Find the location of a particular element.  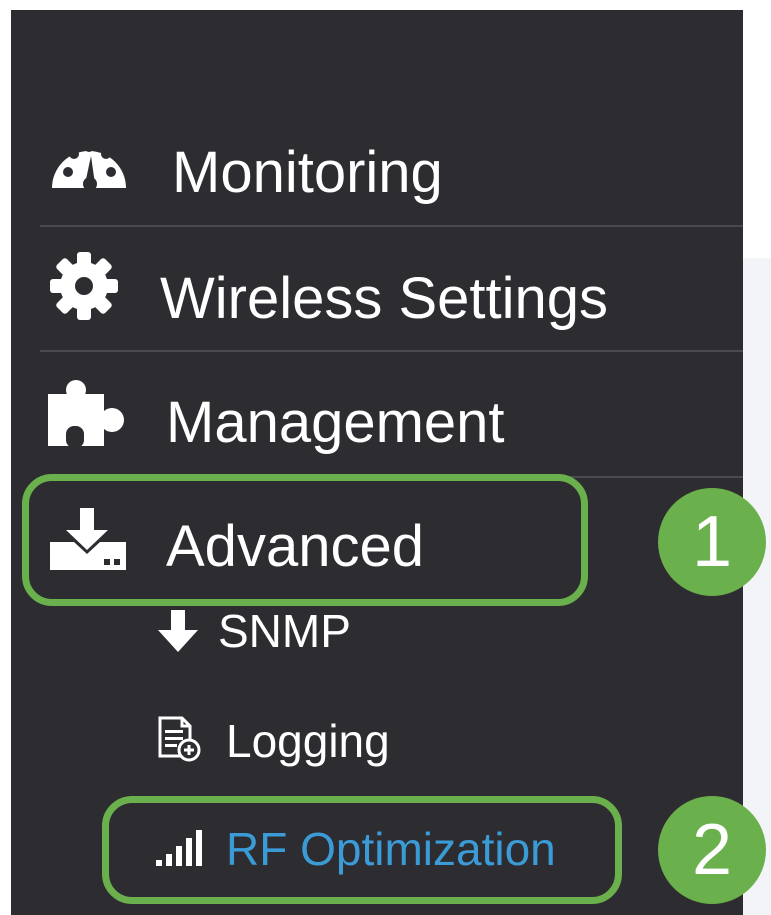

nav-item-label: Wireless Settings is located at coordinates (384, 298).